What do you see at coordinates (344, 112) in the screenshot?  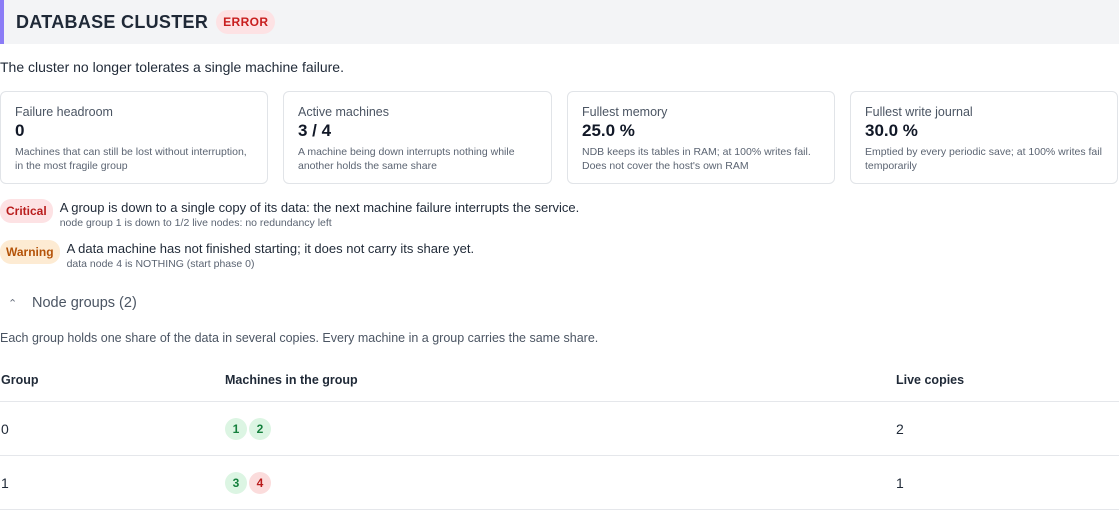 I see `card-label: Active machines` at bounding box center [344, 112].